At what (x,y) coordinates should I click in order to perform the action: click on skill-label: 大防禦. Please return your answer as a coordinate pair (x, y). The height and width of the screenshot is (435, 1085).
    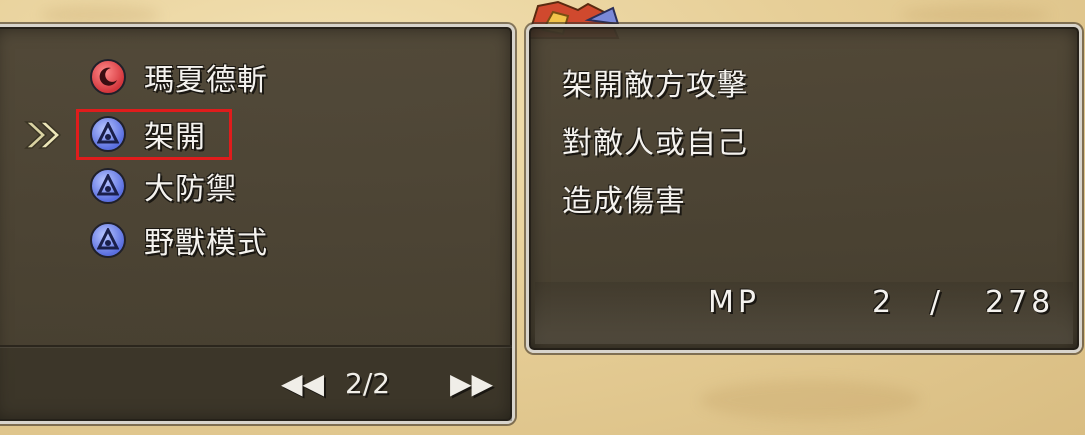
    Looking at the image, I should click on (190, 189).